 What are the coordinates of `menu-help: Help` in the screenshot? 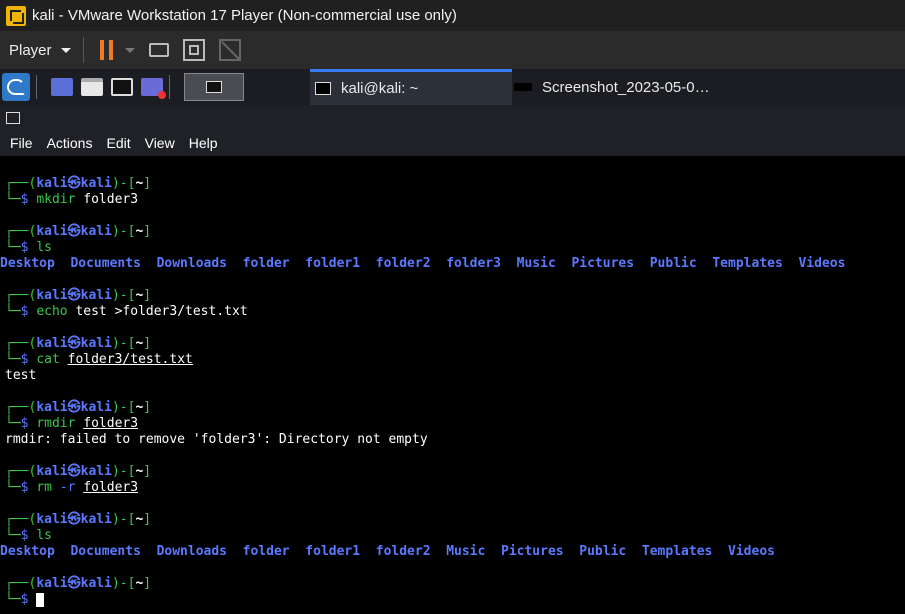 It's located at (203, 143).